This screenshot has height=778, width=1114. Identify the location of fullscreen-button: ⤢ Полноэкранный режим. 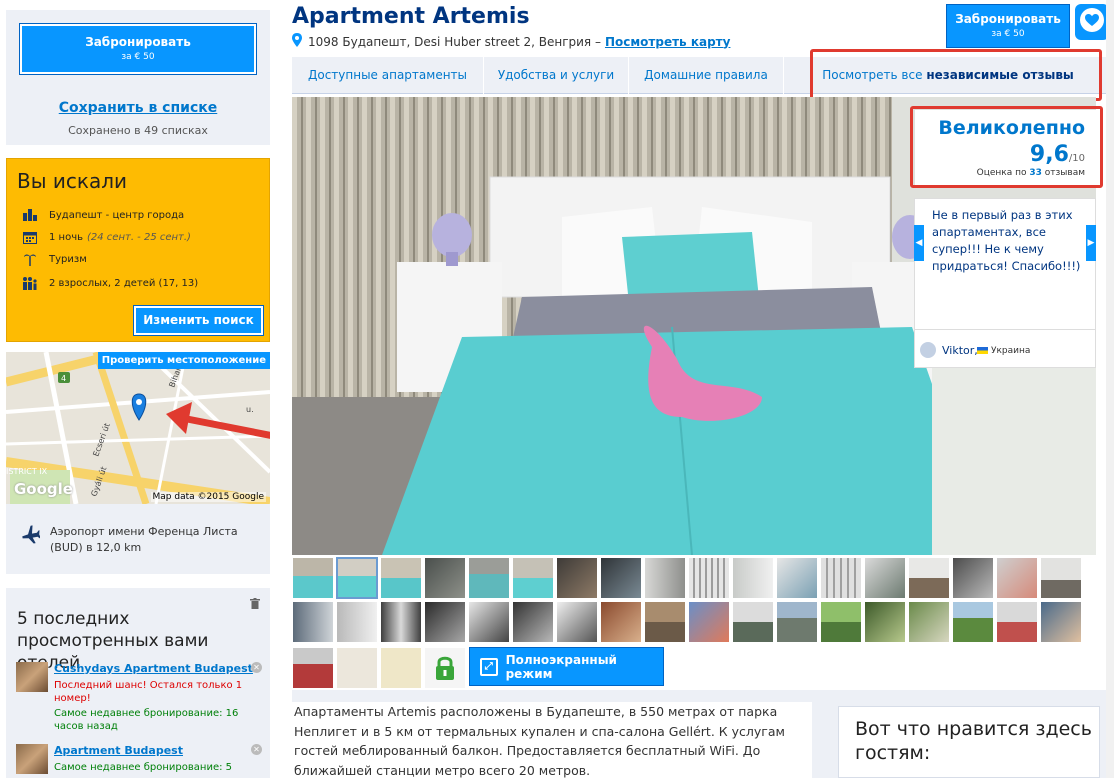
(566, 666).